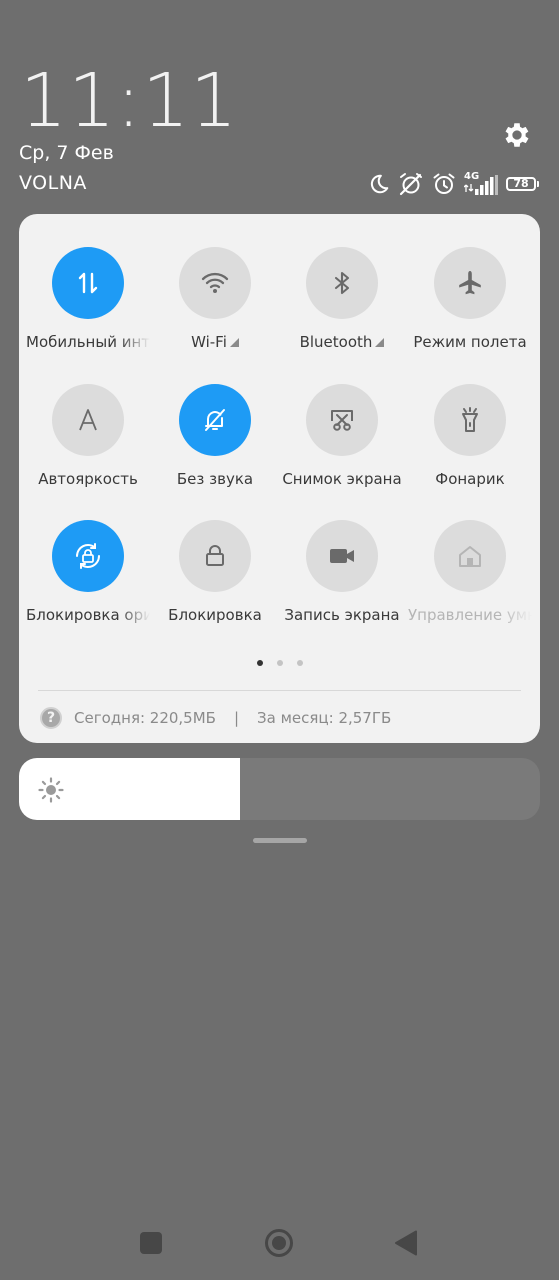 Image resolution: width=559 pixels, height=1280 pixels. Describe the element at coordinates (481, 183) in the screenshot. I see `signal-icon: 4G` at that location.